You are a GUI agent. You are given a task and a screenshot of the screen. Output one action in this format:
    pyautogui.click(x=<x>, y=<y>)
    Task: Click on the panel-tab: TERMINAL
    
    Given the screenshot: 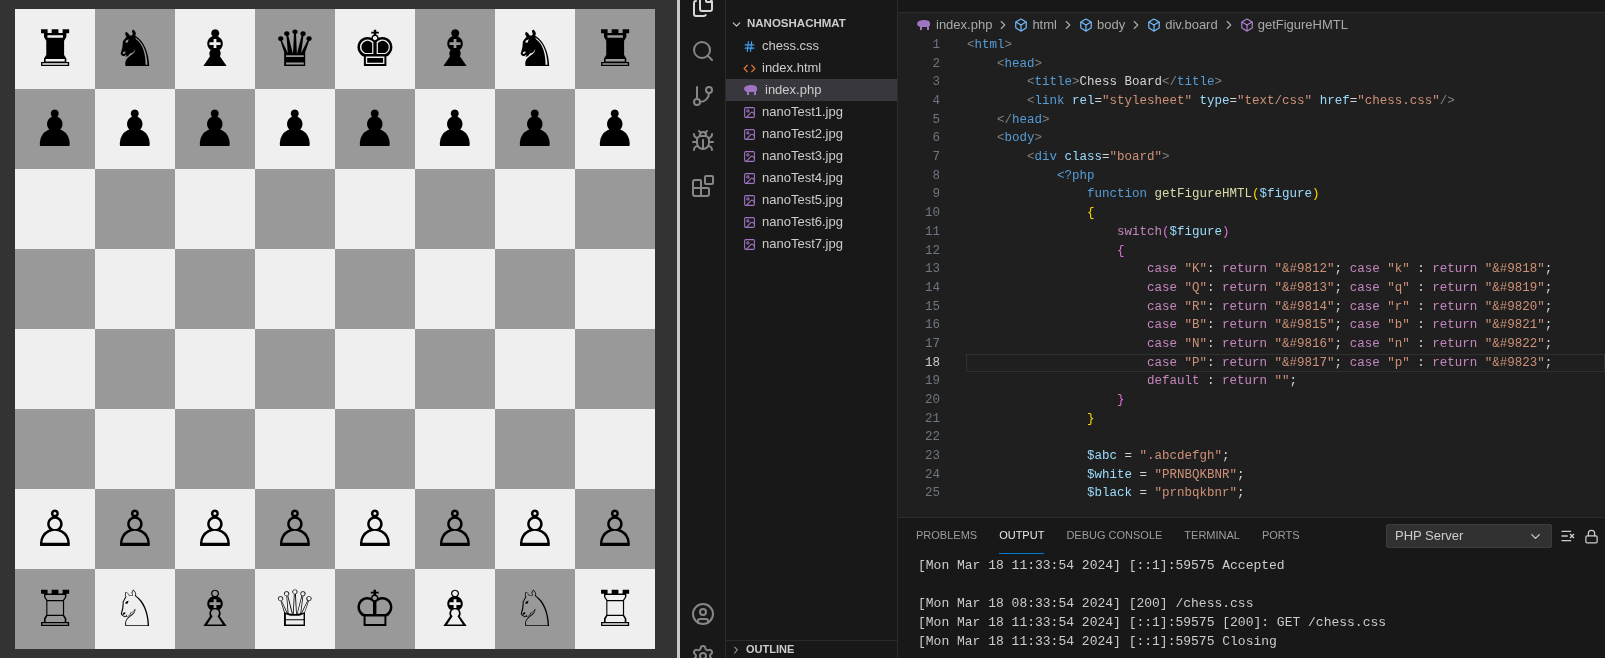 What is the action you would take?
    pyautogui.click(x=1212, y=536)
    